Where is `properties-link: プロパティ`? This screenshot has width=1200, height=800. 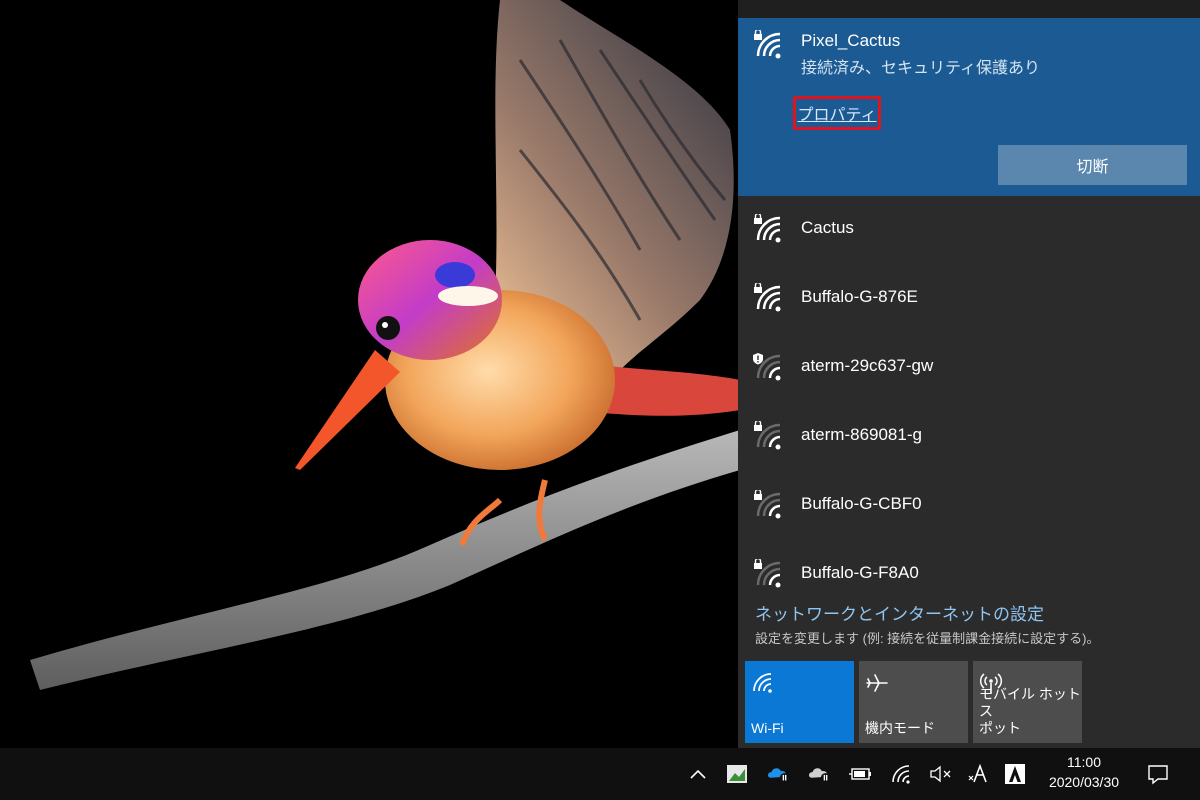 properties-link: プロパティ is located at coordinates (836, 113).